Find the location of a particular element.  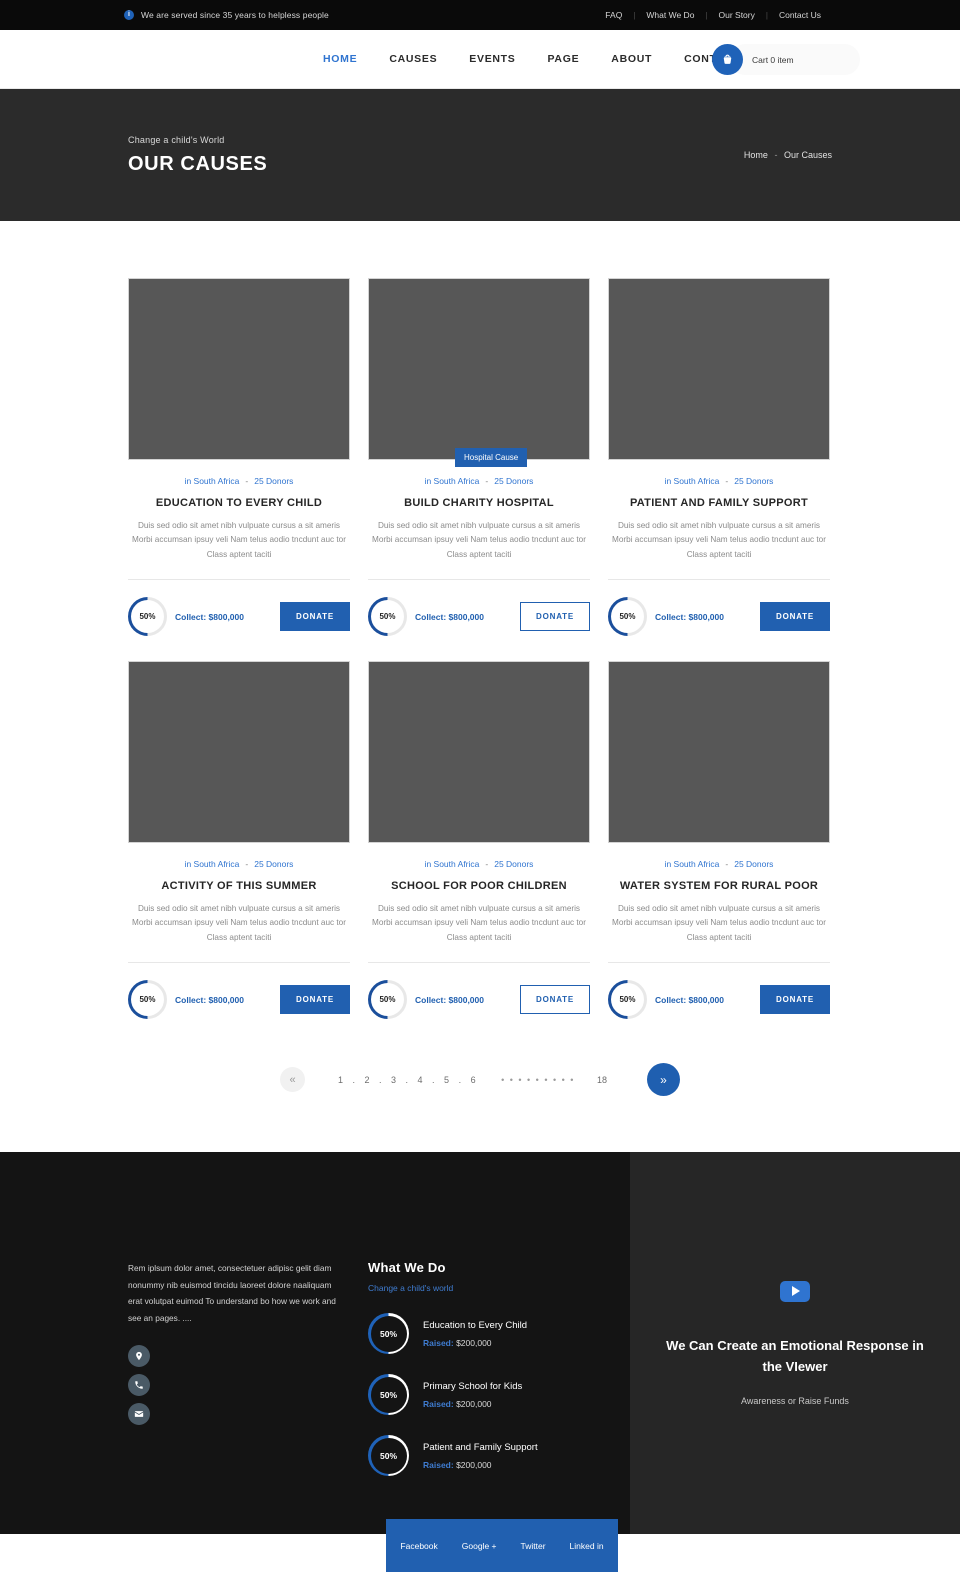

cause-title: PATIENT AND FAMILY SUPPORT is located at coordinates (719, 503).